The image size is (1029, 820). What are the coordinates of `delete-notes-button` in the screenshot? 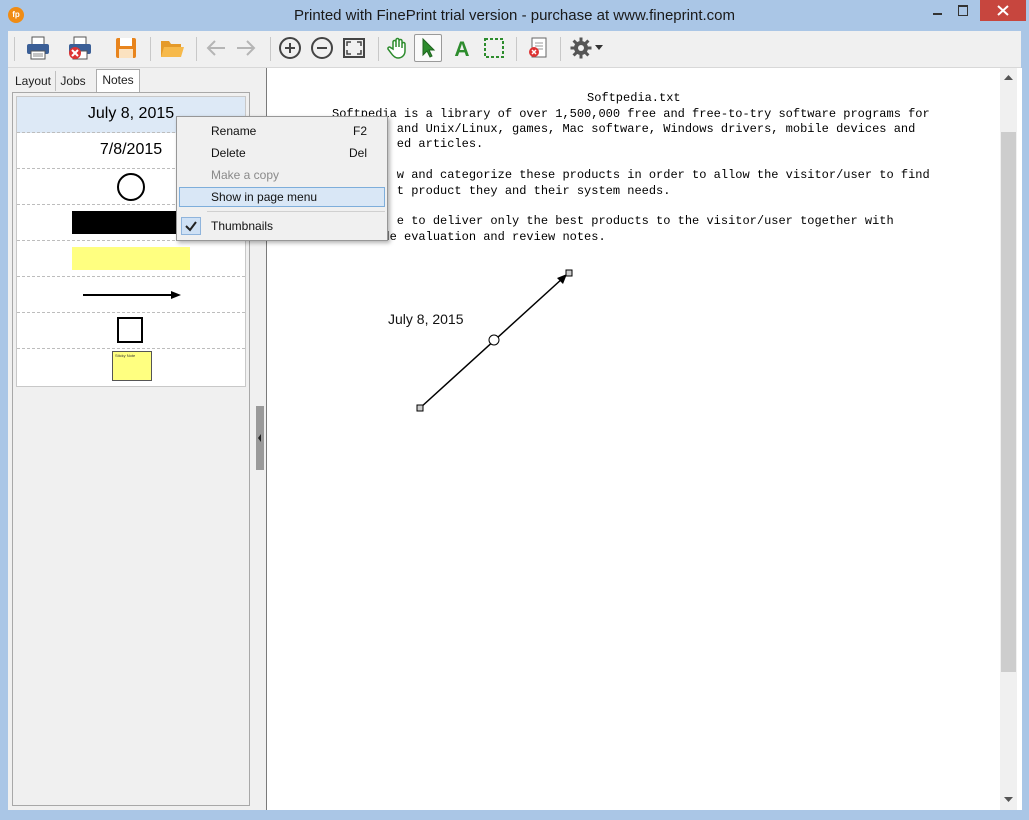 It's located at (538, 48).